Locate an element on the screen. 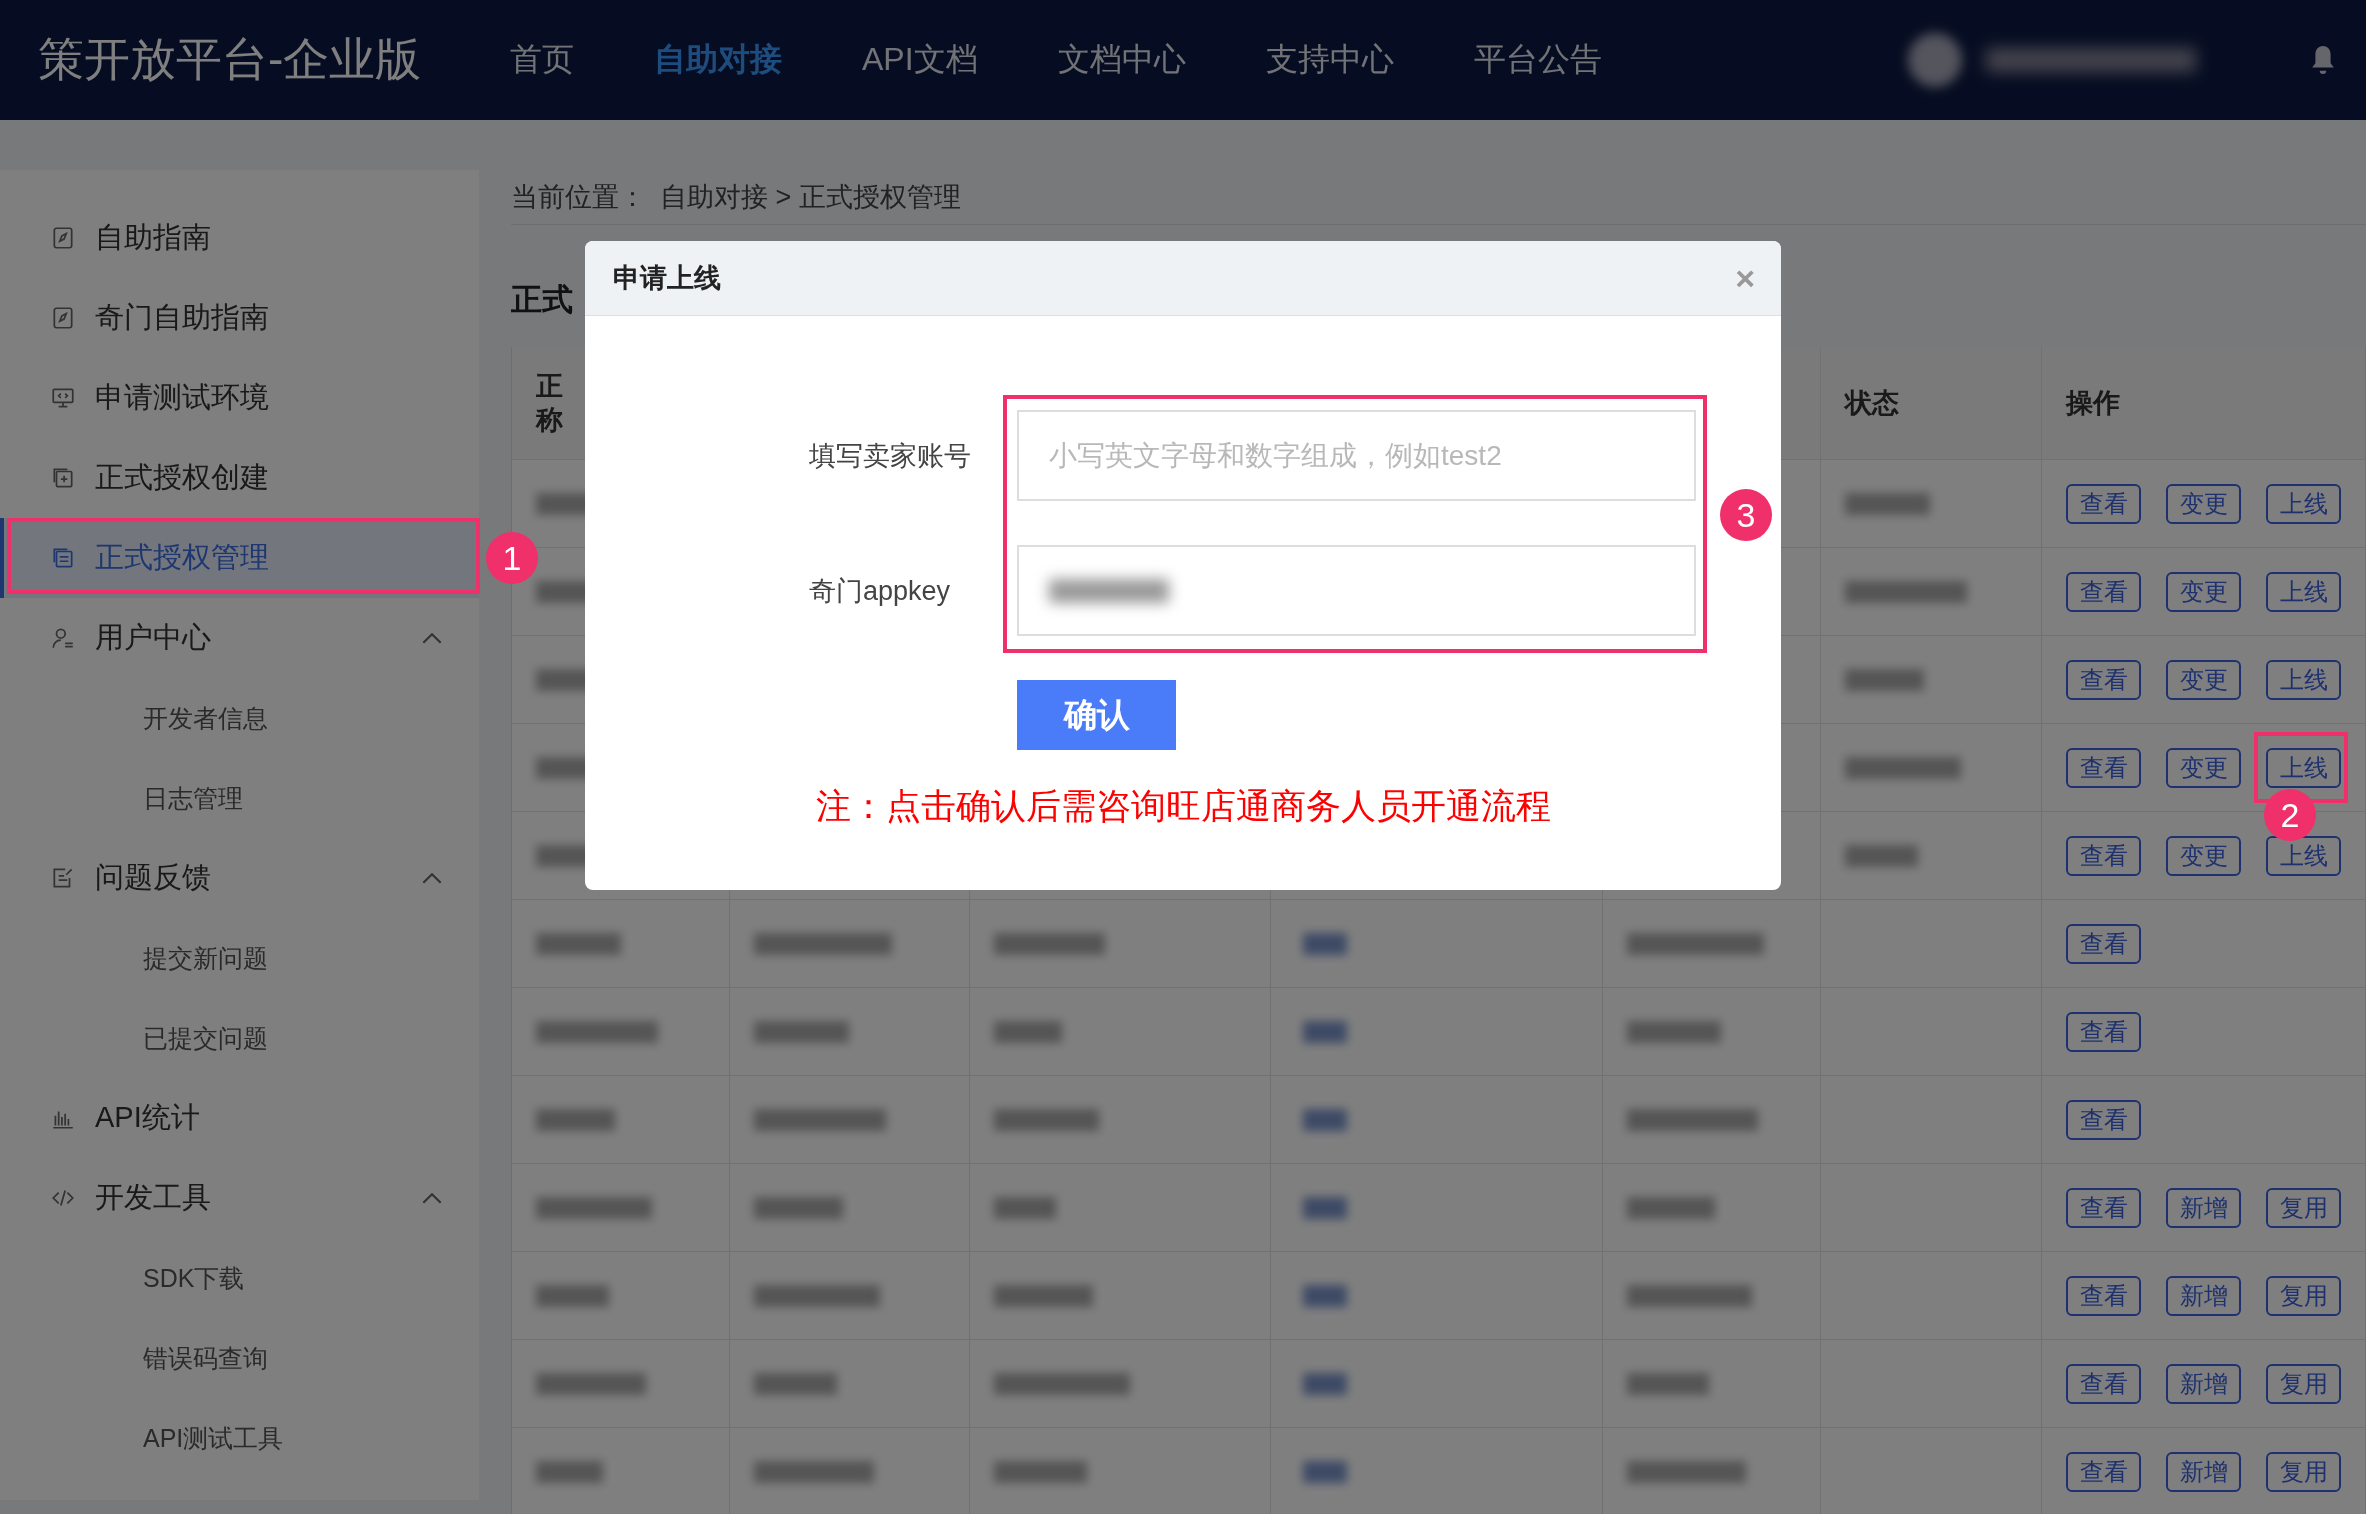  sidebar-subitem: 提交新问题 is located at coordinates (239, 958).